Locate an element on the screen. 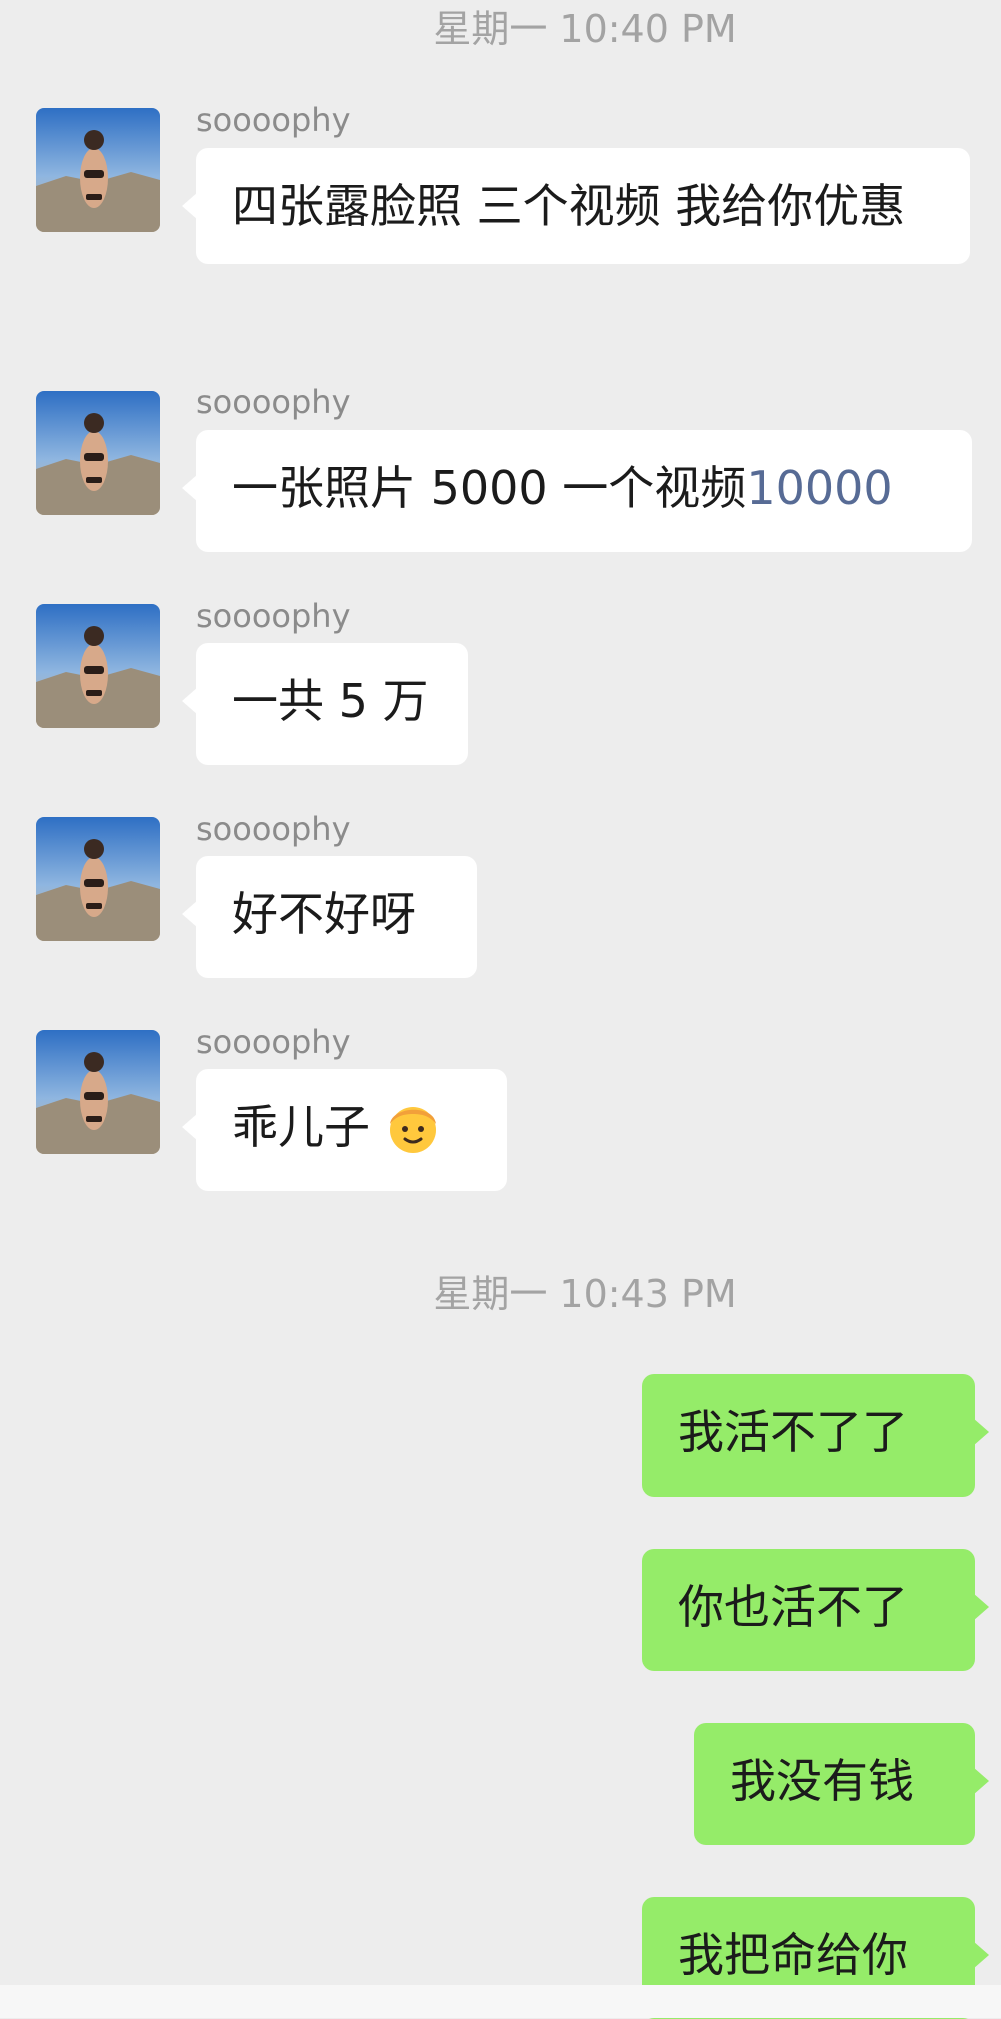 The height and width of the screenshot is (2019, 1001). bottom-edge-bar is located at coordinates (500, 2001).